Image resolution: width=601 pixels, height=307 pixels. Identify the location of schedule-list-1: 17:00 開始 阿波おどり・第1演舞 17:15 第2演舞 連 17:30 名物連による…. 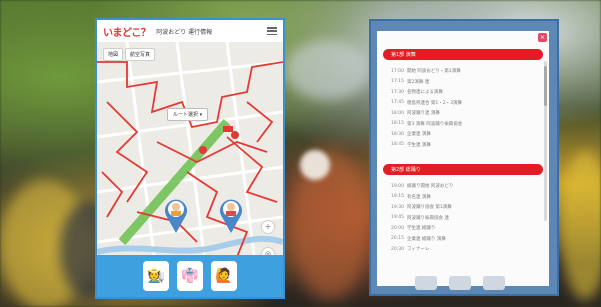
(463, 108).